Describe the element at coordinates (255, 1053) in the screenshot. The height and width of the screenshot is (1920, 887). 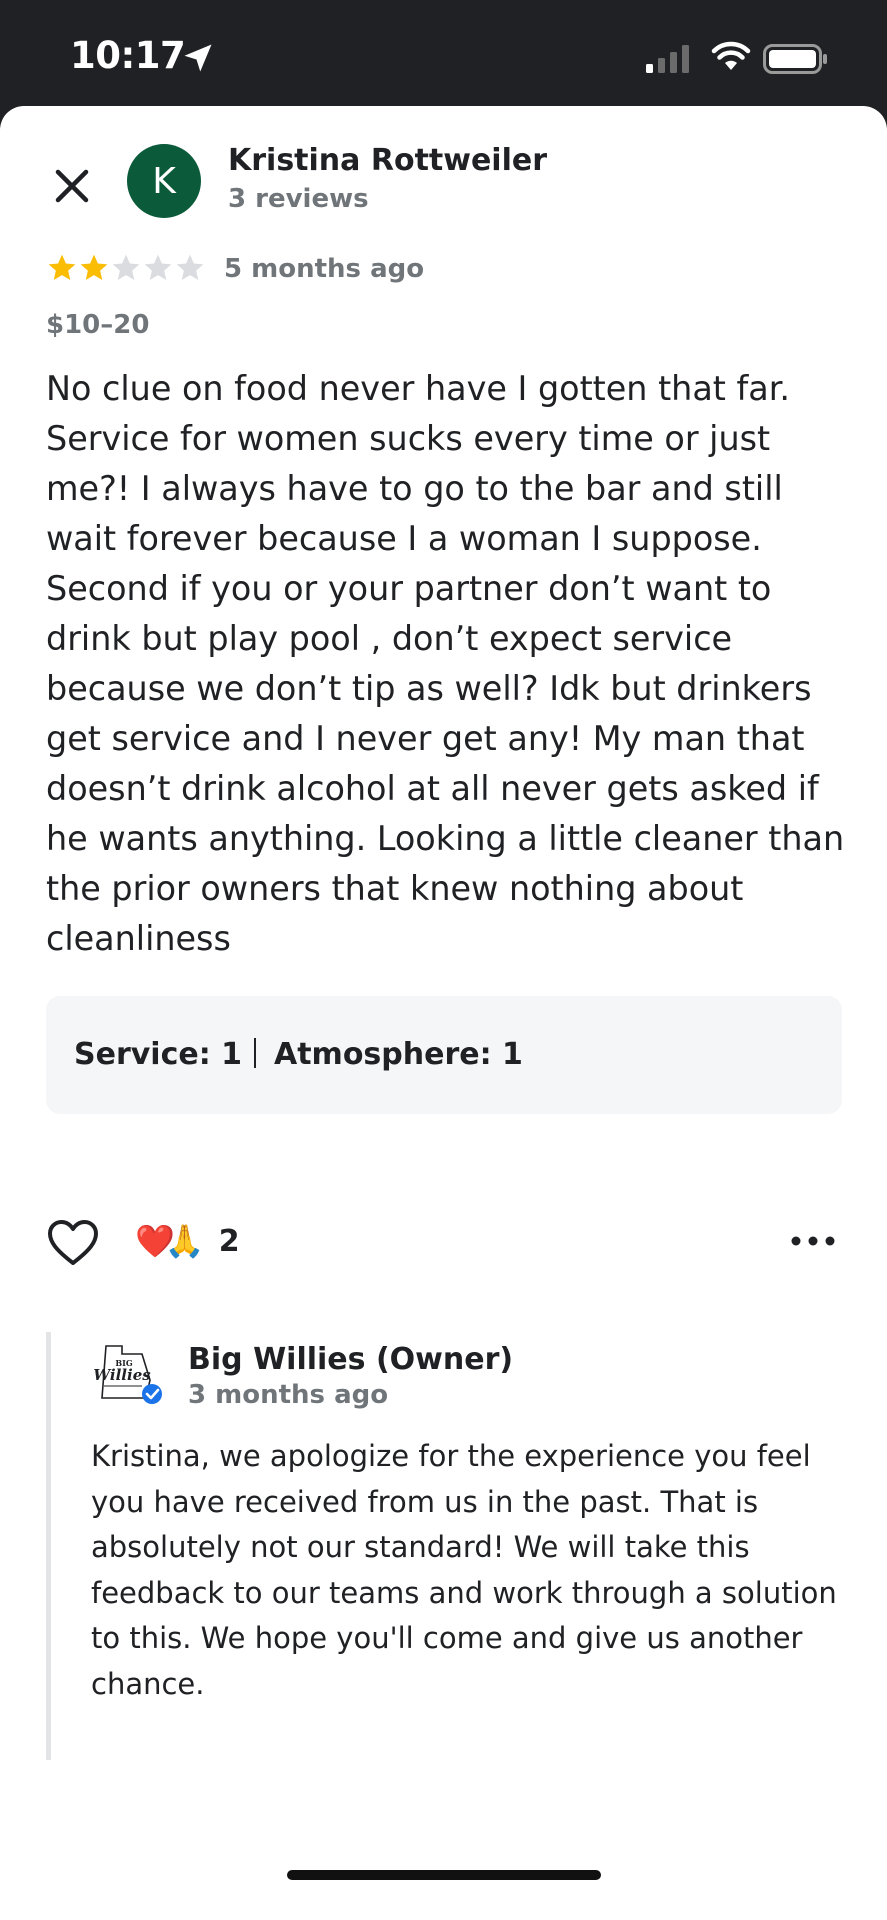
I see `attribute-divider` at that location.